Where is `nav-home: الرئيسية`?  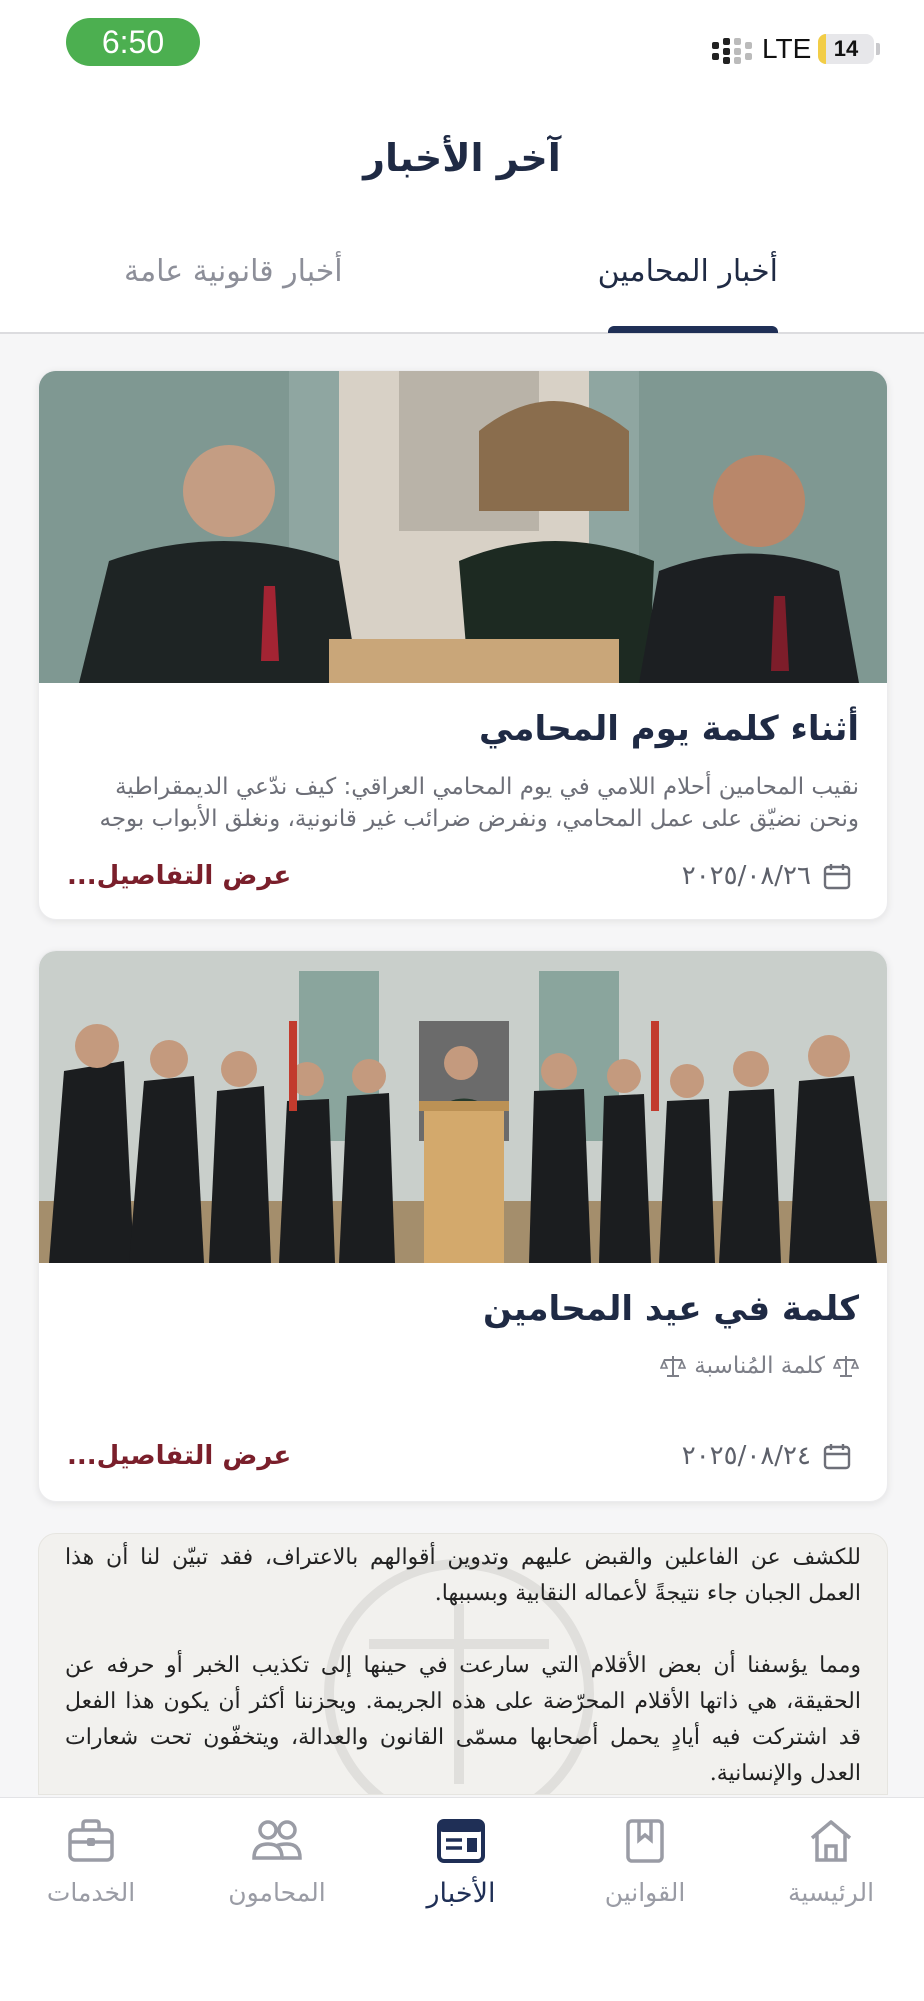 nav-home: الرئيسية is located at coordinates (831, 1862).